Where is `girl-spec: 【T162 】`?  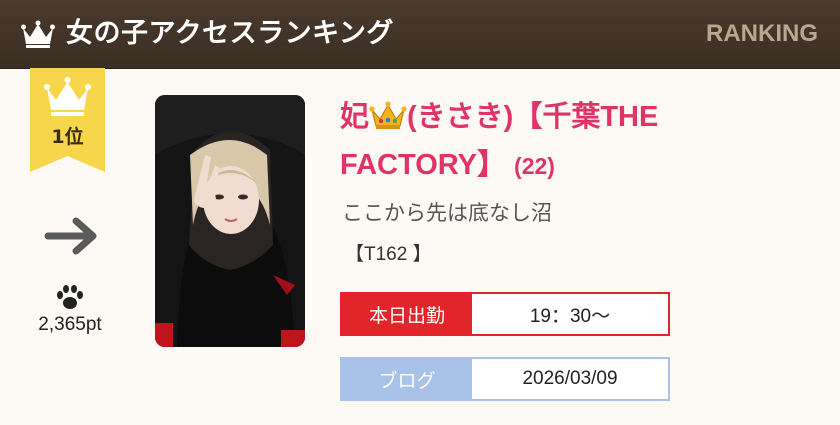 girl-spec: 【T162 】 is located at coordinates (388, 254).